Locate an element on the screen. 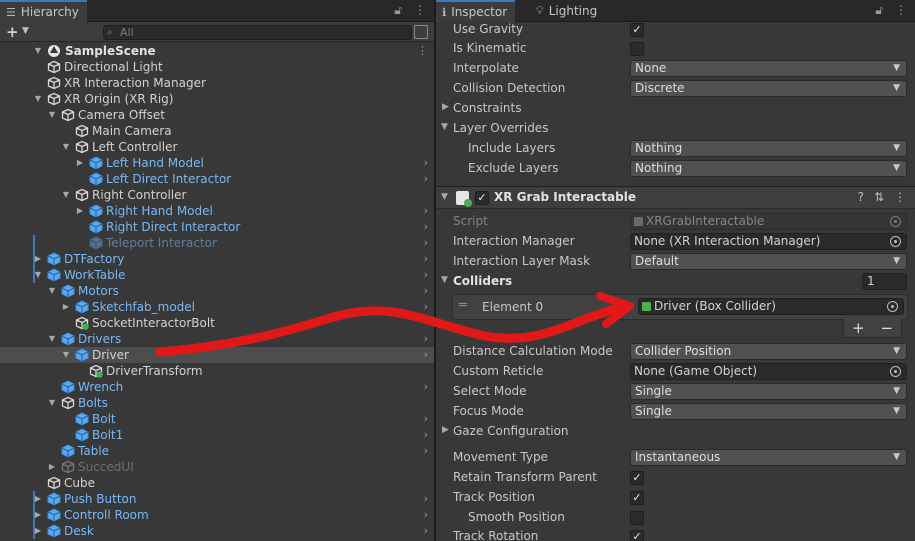  gaze-config-row: ▶ Gaze Configuration is located at coordinates (675, 432).